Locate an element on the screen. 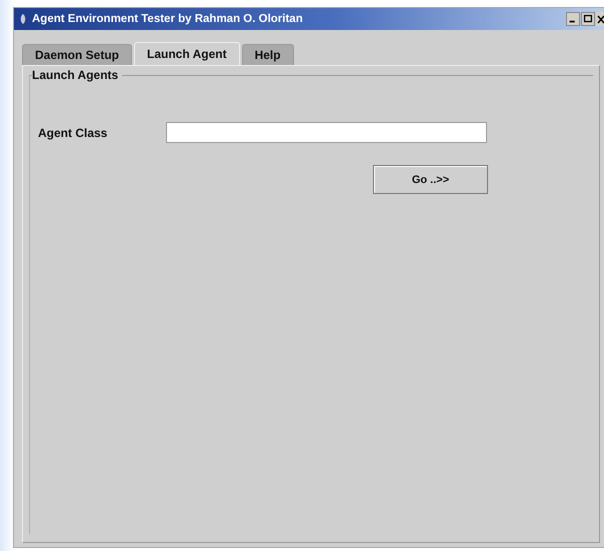  group-title: Launch Agents is located at coordinates (76, 75).